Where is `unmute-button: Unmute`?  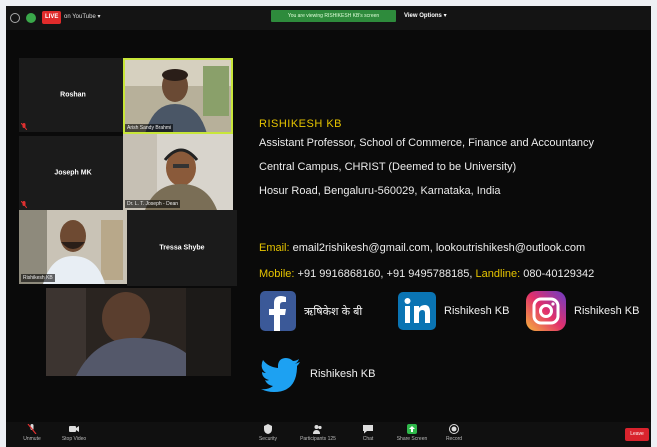
unmute-button: Unmute is located at coordinates (32, 433).